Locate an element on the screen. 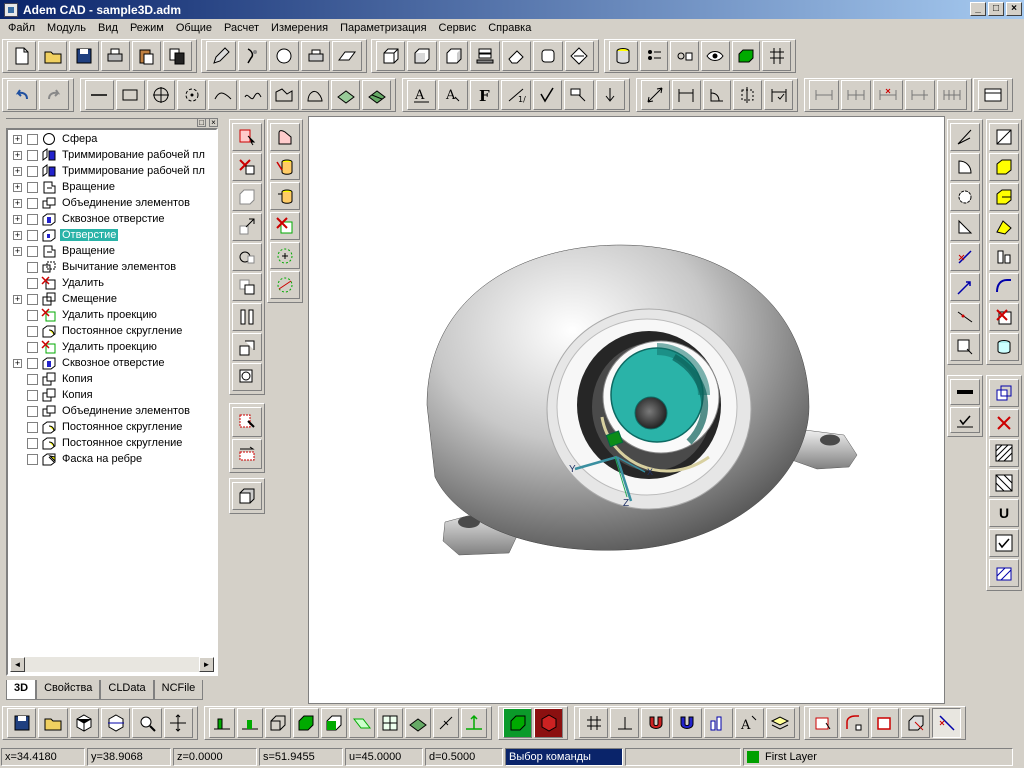 Image resolution: width=1024 pixels, height=768 pixels. menu-help: Справка is located at coordinates (509, 28).